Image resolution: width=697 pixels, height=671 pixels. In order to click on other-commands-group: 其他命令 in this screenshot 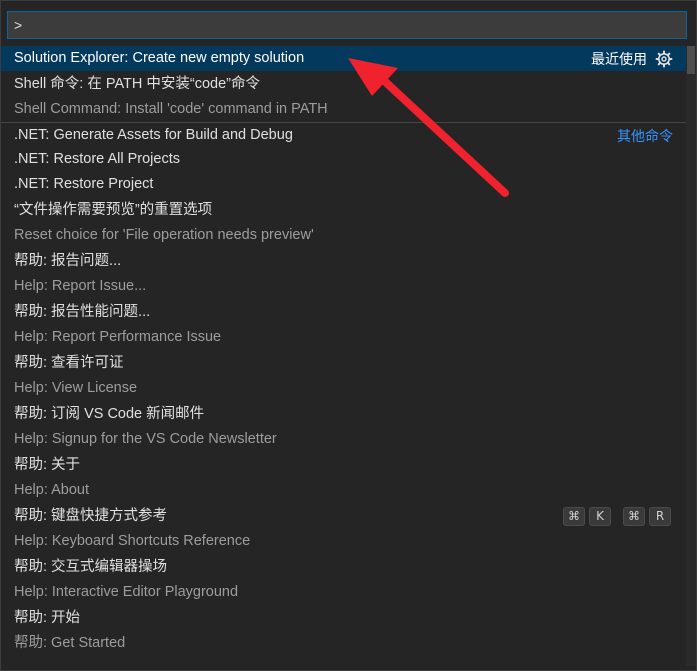, I will do `click(645, 135)`.